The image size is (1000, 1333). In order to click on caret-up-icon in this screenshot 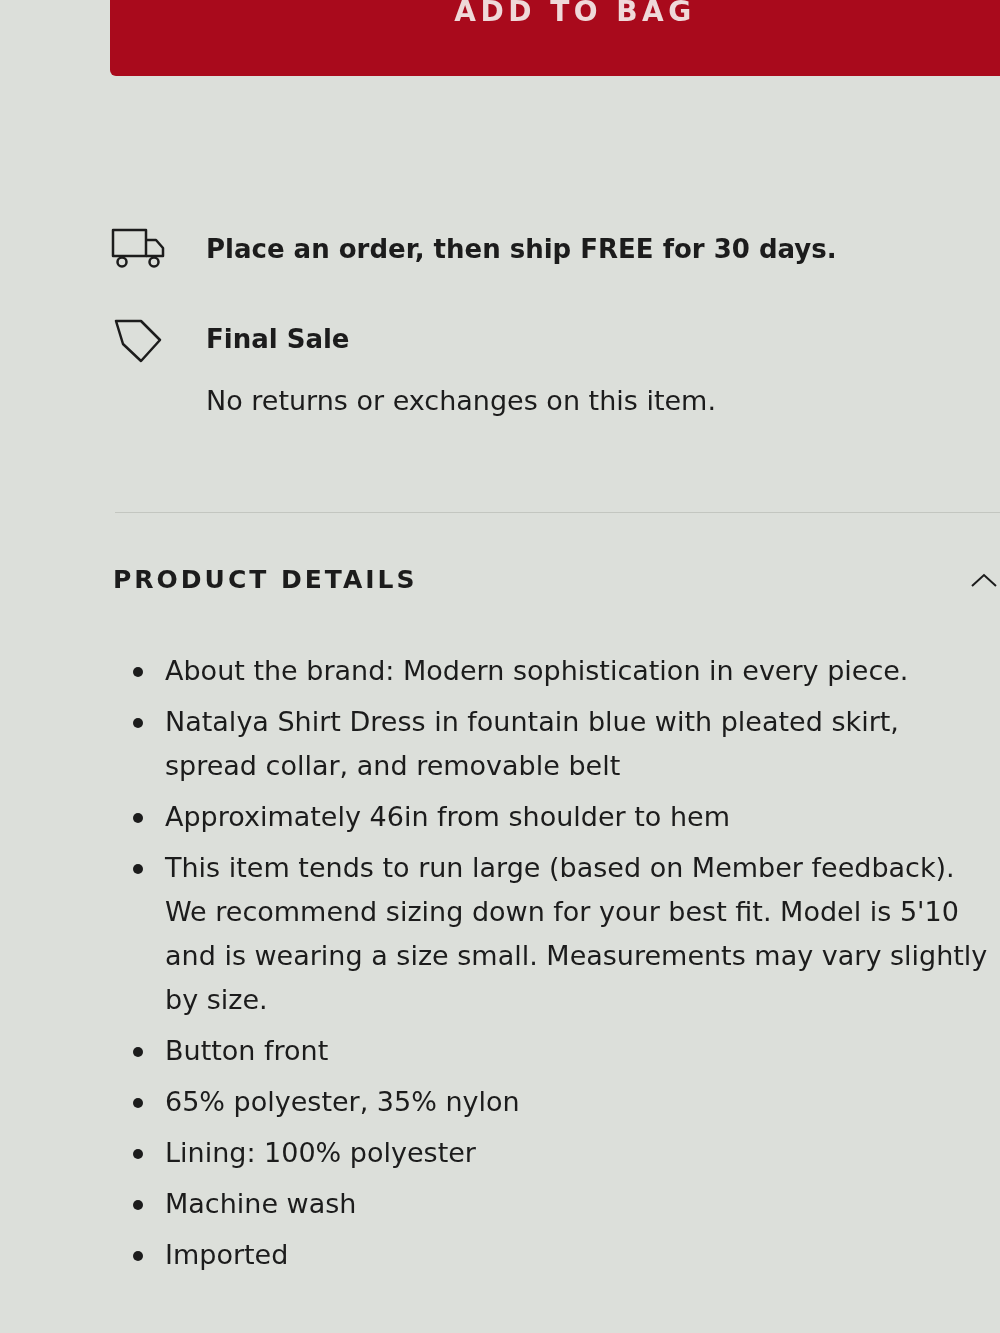, I will do `click(984, 580)`.